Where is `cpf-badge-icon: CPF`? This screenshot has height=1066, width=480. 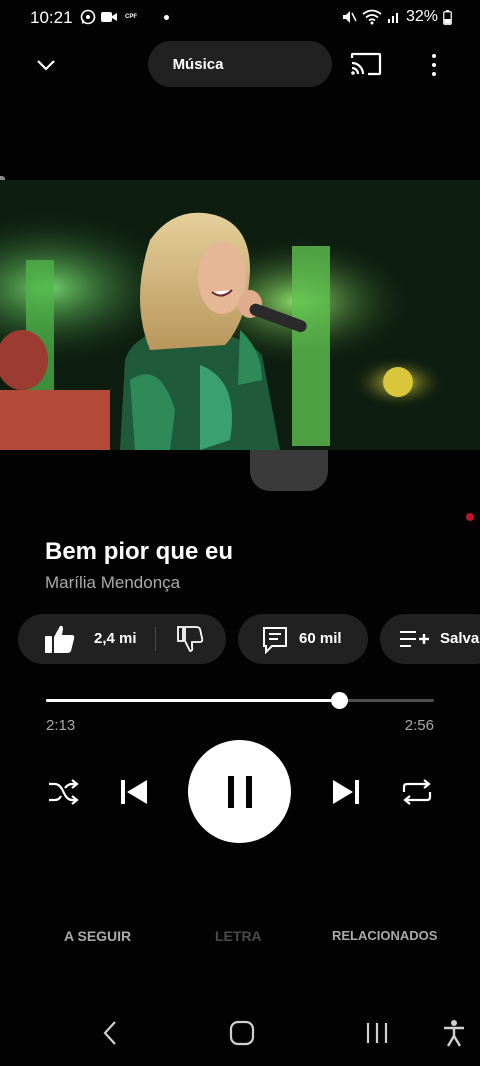
cpf-badge-icon: CPF is located at coordinates (131, 17).